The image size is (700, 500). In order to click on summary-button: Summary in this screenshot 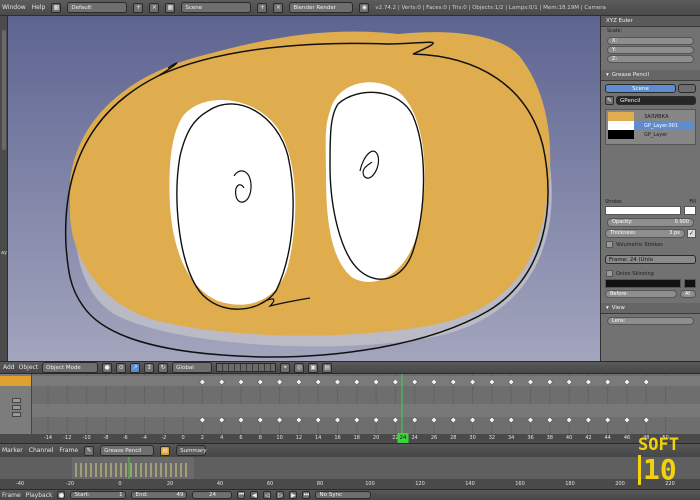, I will do `click(191, 450)`.